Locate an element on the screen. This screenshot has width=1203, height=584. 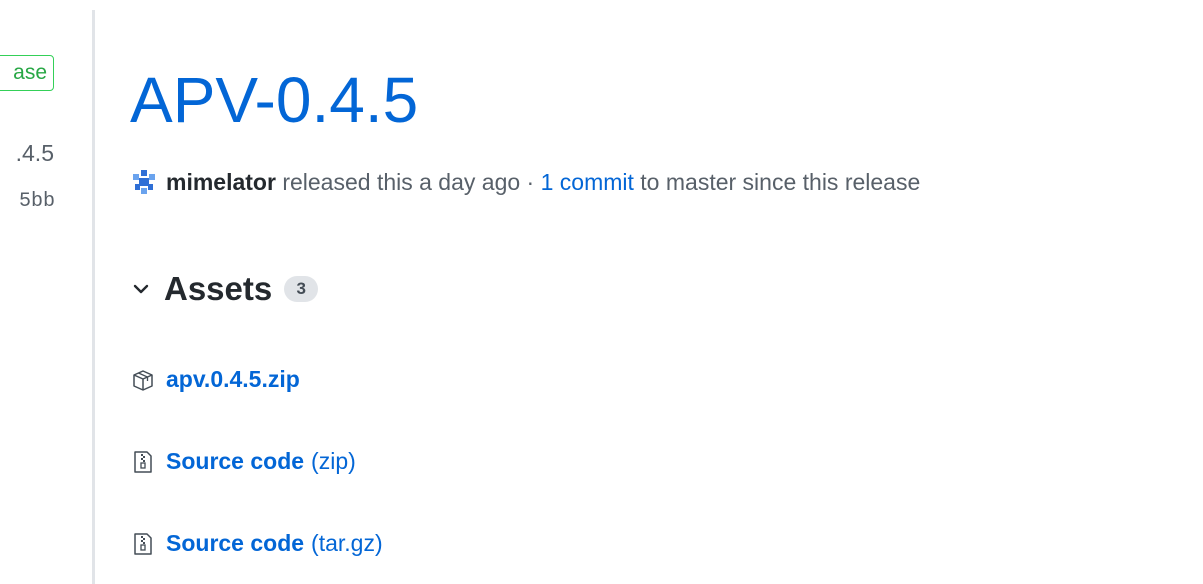
author-link: mimelator is located at coordinates (221, 182).